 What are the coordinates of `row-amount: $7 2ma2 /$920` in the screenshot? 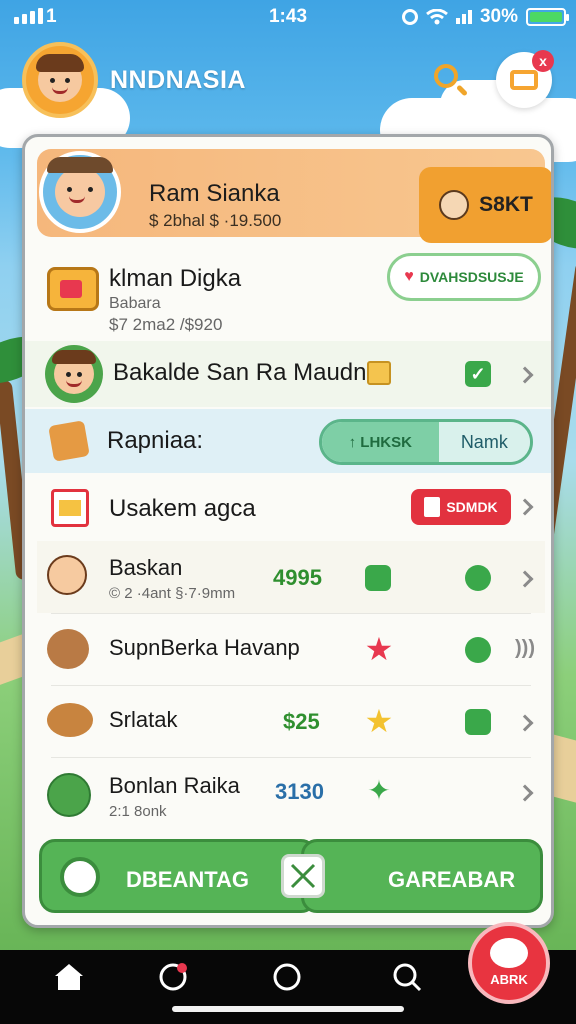 It's located at (166, 324).